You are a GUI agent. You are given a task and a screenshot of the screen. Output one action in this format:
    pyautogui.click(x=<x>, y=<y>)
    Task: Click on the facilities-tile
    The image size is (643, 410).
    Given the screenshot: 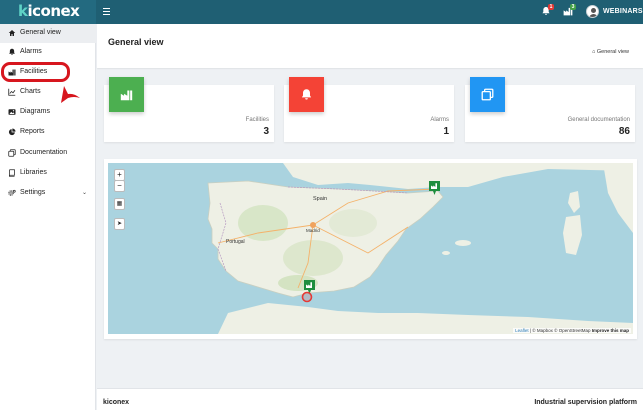 What is the action you would take?
    pyautogui.click(x=126, y=94)
    